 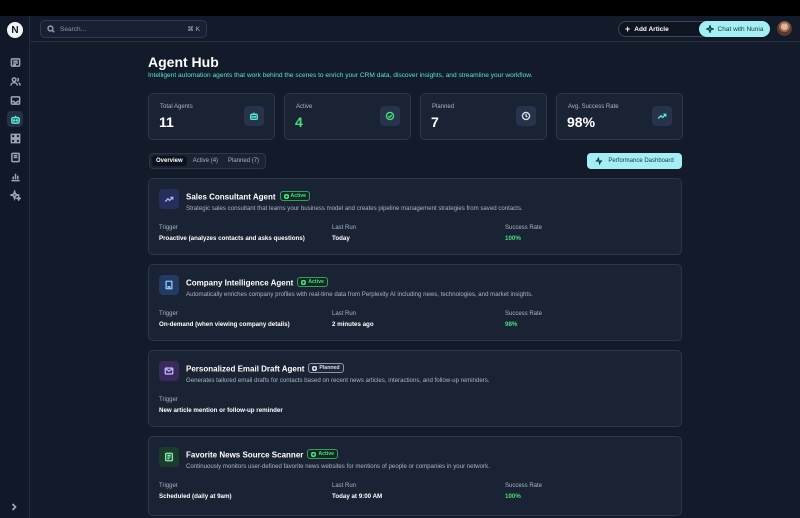 I want to click on tab-planned: Planned (7), so click(x=243, y=161).